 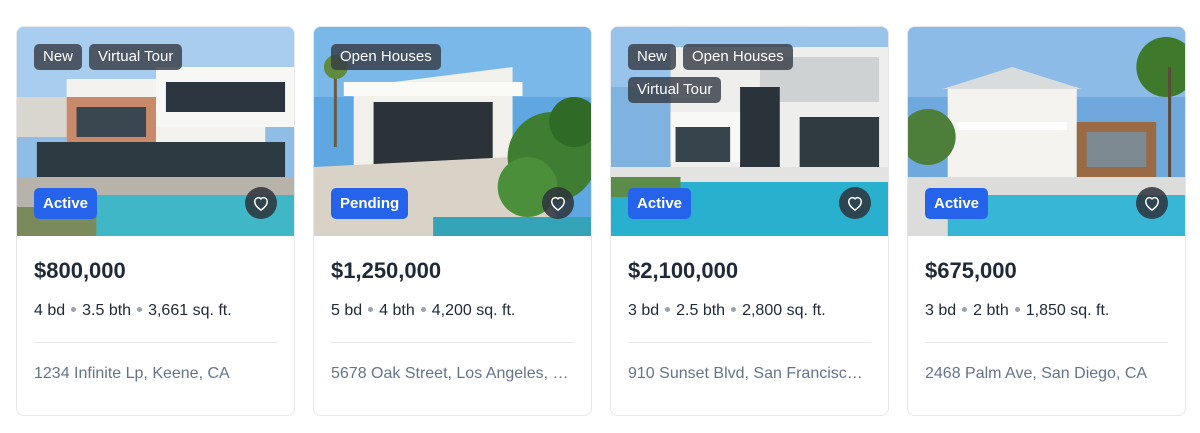 I want to click on listing-address: 1234 Infinite Lp, Keene, CA, so click(x=132, y=373).